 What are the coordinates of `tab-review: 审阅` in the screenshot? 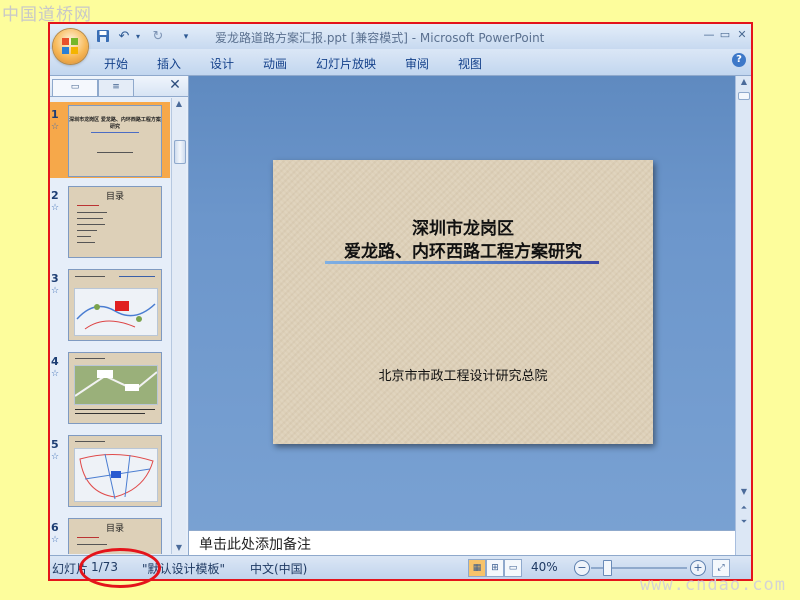 It's located at (417, 63).